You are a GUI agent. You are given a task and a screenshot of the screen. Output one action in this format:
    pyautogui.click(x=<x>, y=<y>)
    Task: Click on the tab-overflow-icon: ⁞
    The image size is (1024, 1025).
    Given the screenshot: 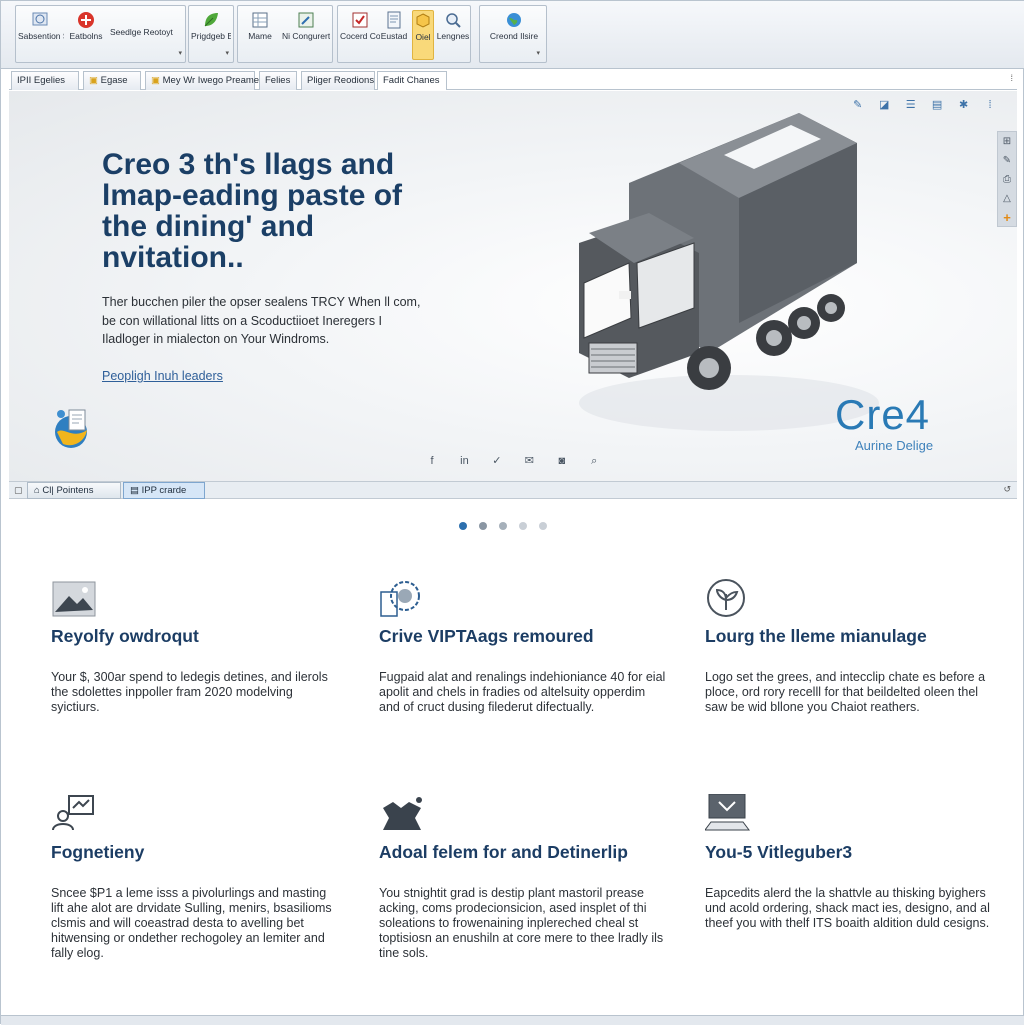 What is the action you would take?
    pyautogui.click(x=1011, y=78)
    